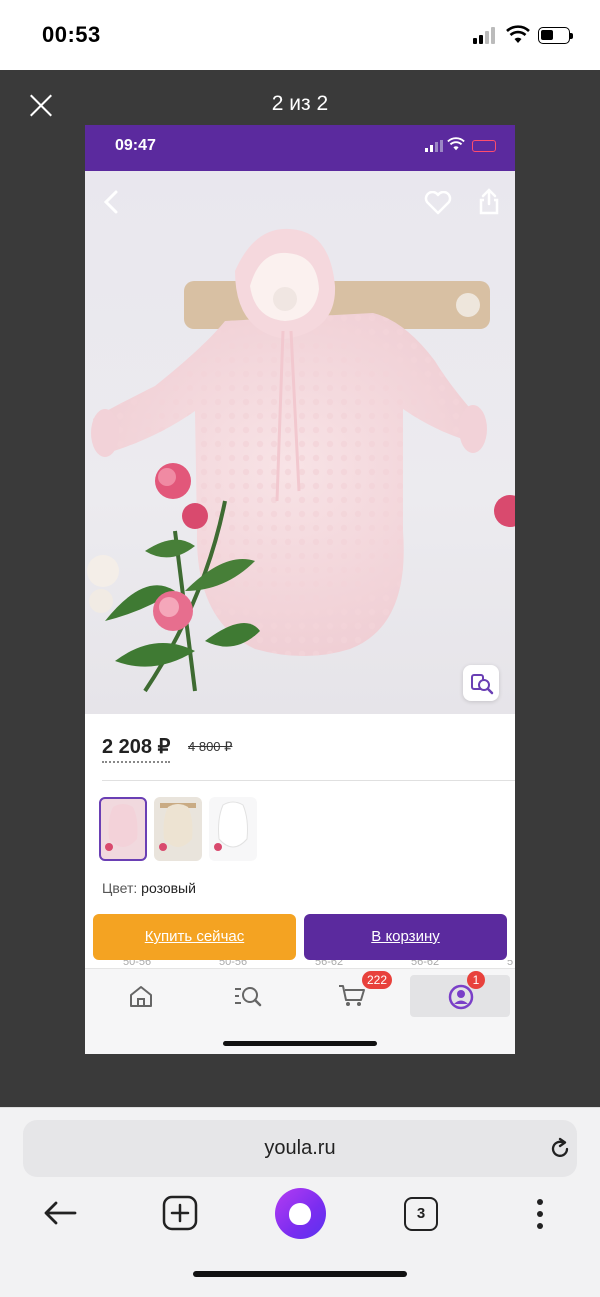 This screenshot has width=600, height=1297. Describe the element at coordinates (194, 937) in the screenshot. I see `buy-now-button: Купить сейчас` at that location.